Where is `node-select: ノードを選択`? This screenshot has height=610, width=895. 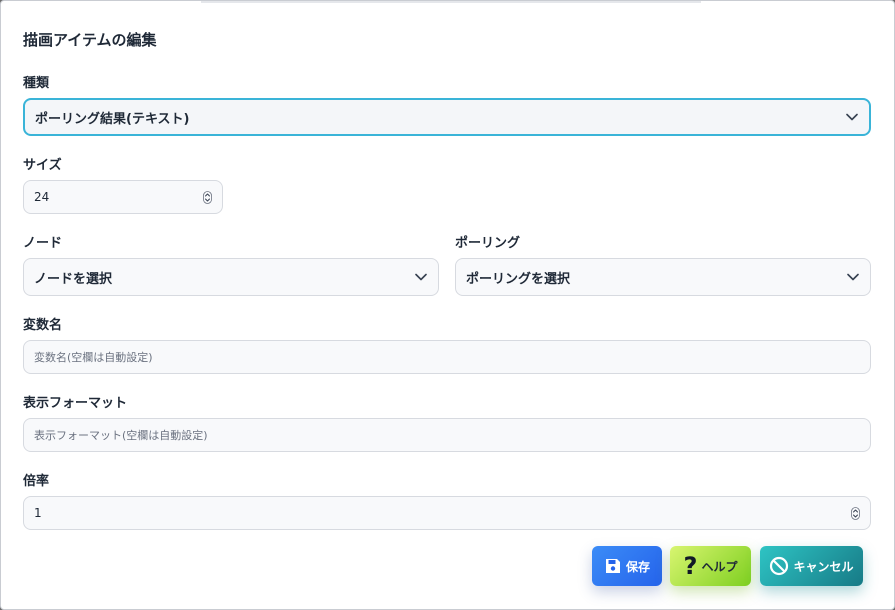
node-select: ノードを選択 is located at coordinates (231, 277).